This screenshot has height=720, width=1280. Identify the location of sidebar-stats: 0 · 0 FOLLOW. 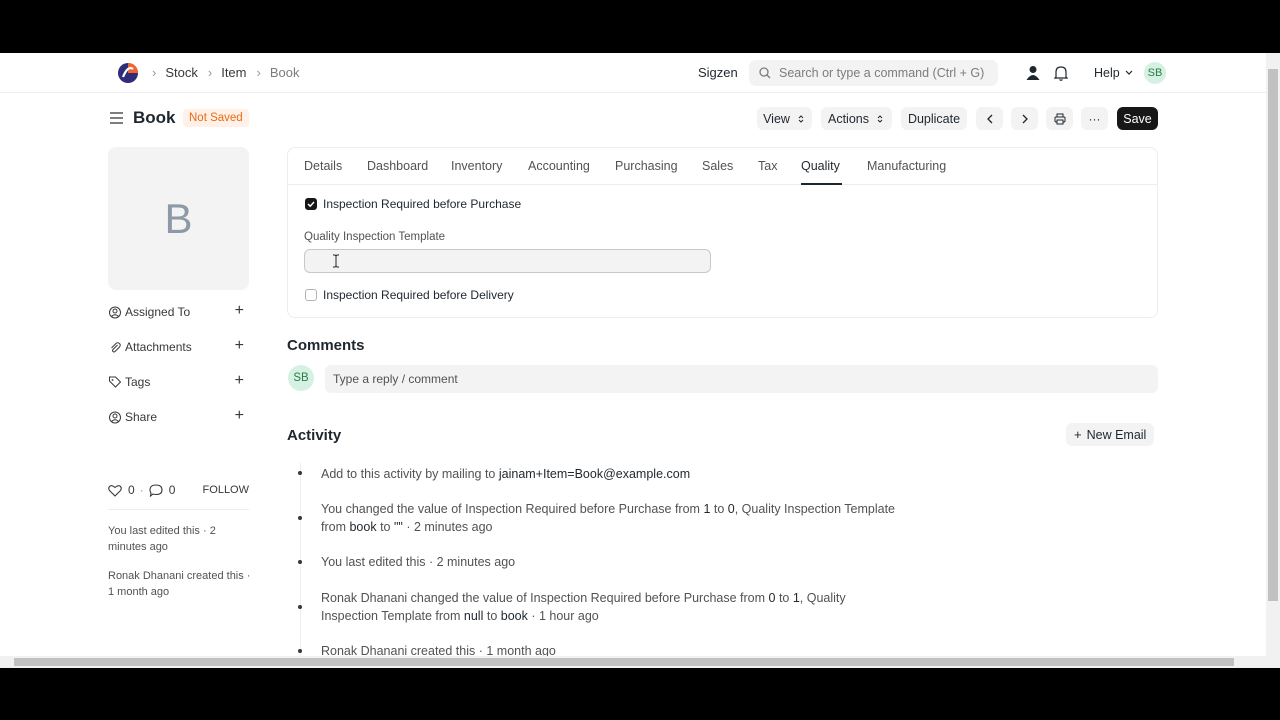
(178, 490).